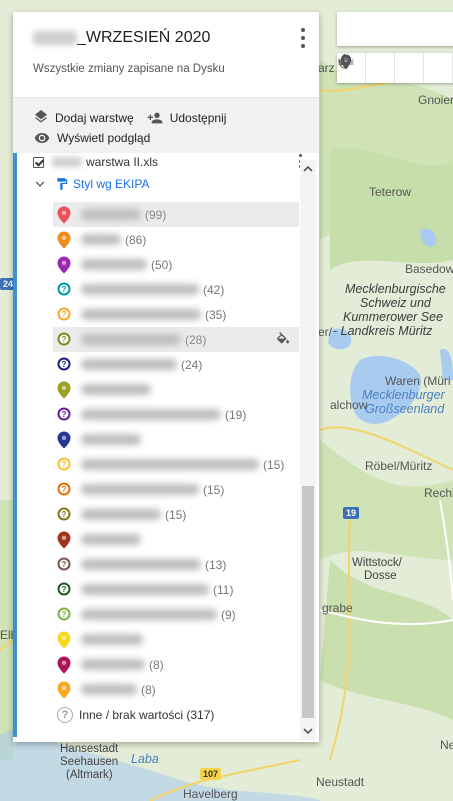 This screenshot has width=453, height=801. Describe the element at coordinates (308, 602) in the screenshot. I see `scrollbar-thumb` at that location.